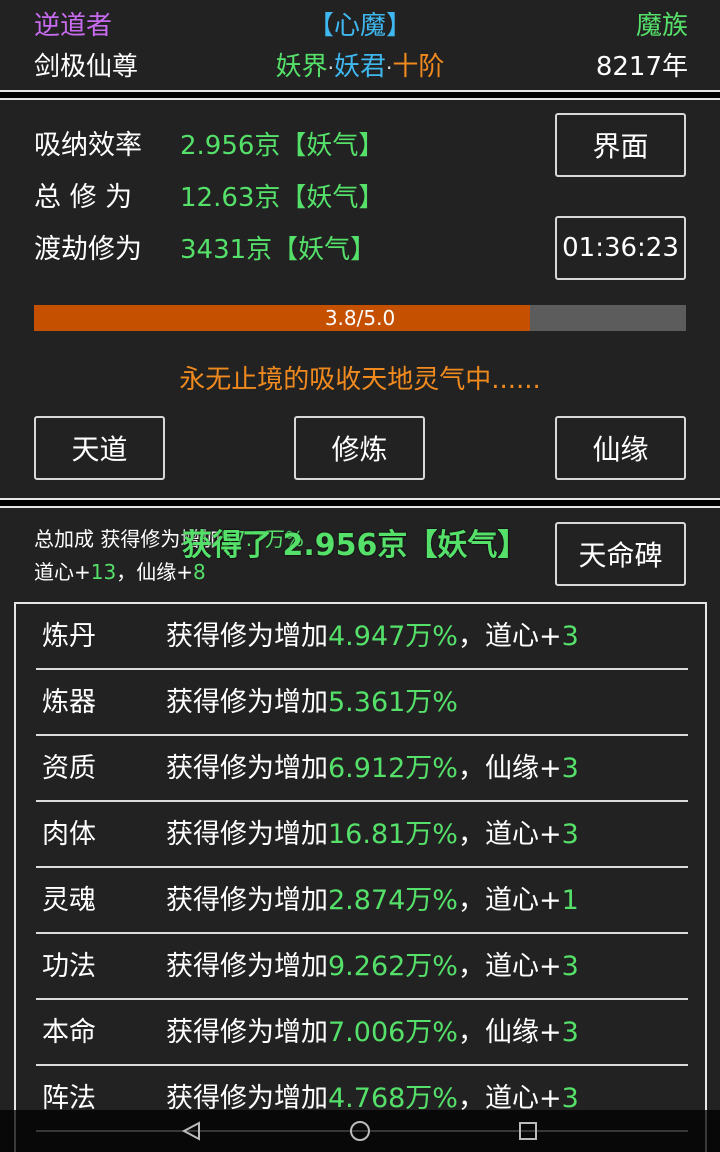  I want to click on absorb-value: 2.956京【妖气】, so click(282, 146).